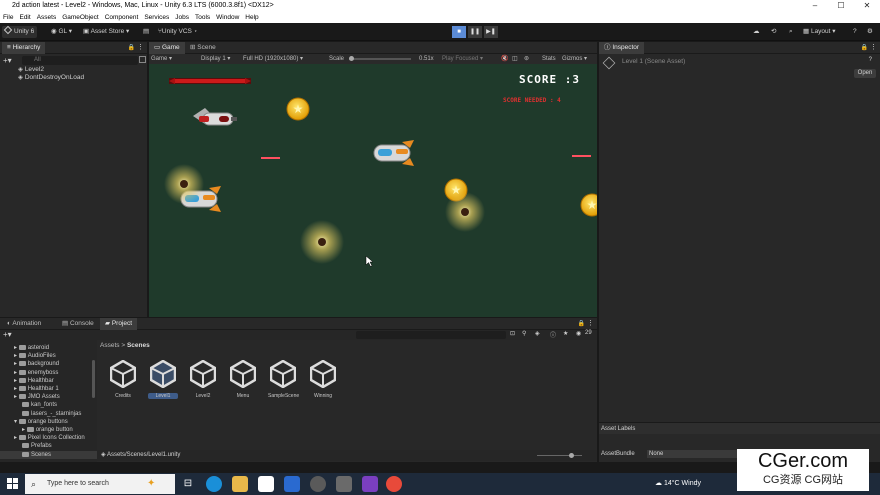 The image size is (880, 495). I want to click on tab-project: ▰ Project, so click(119, 324).